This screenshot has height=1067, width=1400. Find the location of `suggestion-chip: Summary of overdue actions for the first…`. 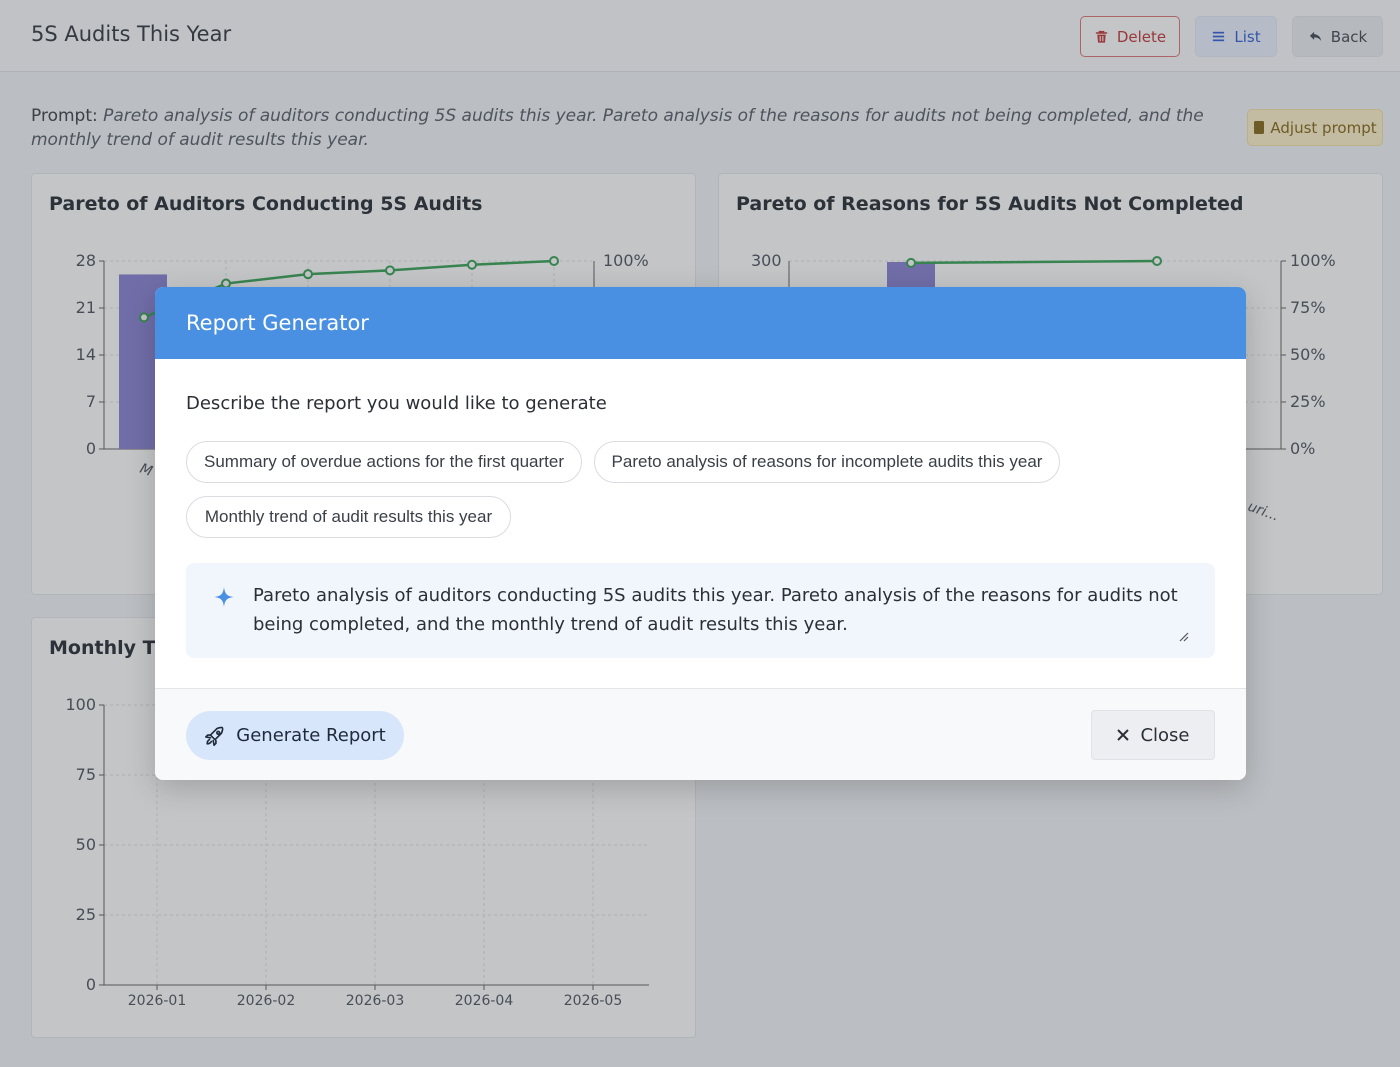

suggestion-chip: Summary of overdue actions for the first… is located at coordinates (384, 462).